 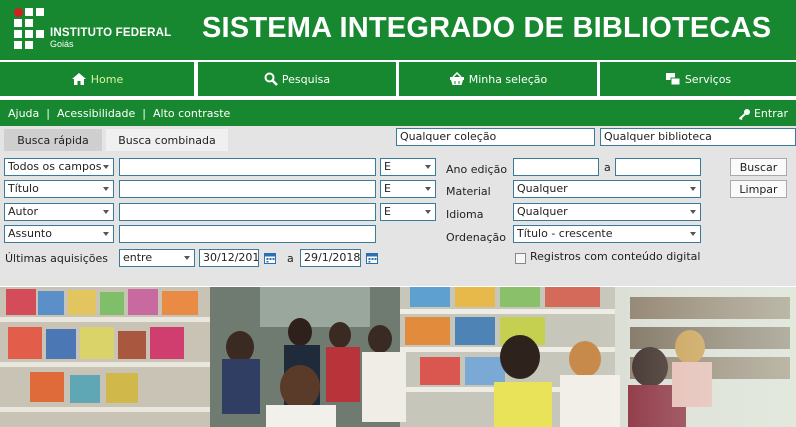 What do you see at coordinates (465, 214) in the screenshot?
I see `idioma-label: Idioma` at bounding box center [465, 214].